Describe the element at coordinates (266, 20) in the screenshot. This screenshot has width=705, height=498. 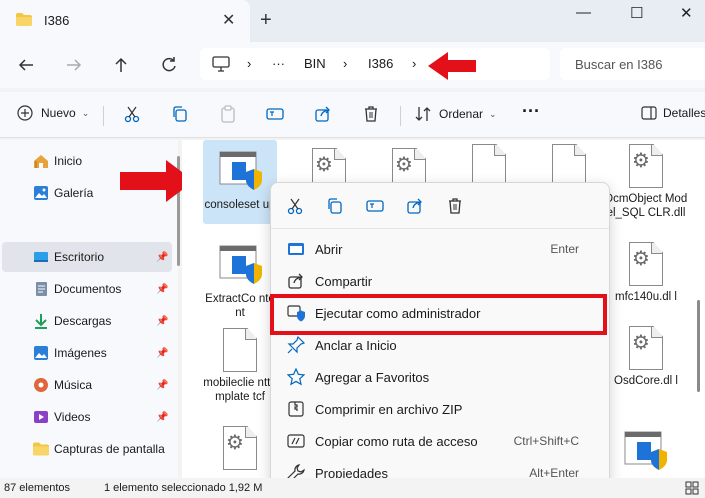
I see `new-tab-button: +` at that location.